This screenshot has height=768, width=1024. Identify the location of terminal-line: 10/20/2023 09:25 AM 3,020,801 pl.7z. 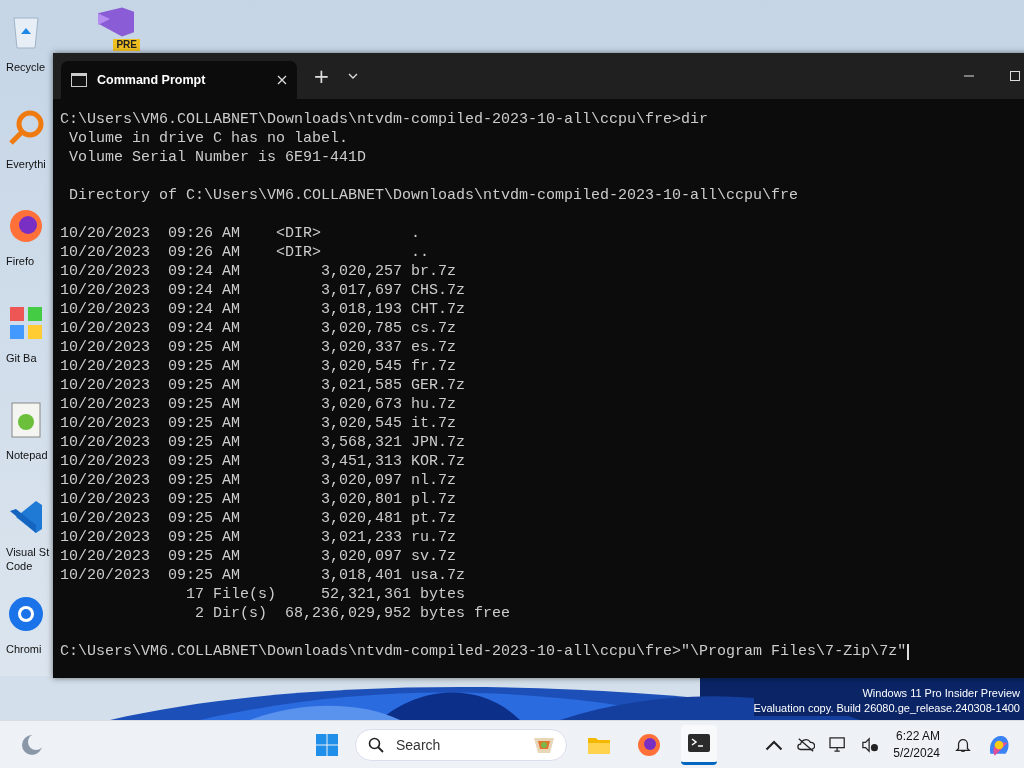
(259, 499).